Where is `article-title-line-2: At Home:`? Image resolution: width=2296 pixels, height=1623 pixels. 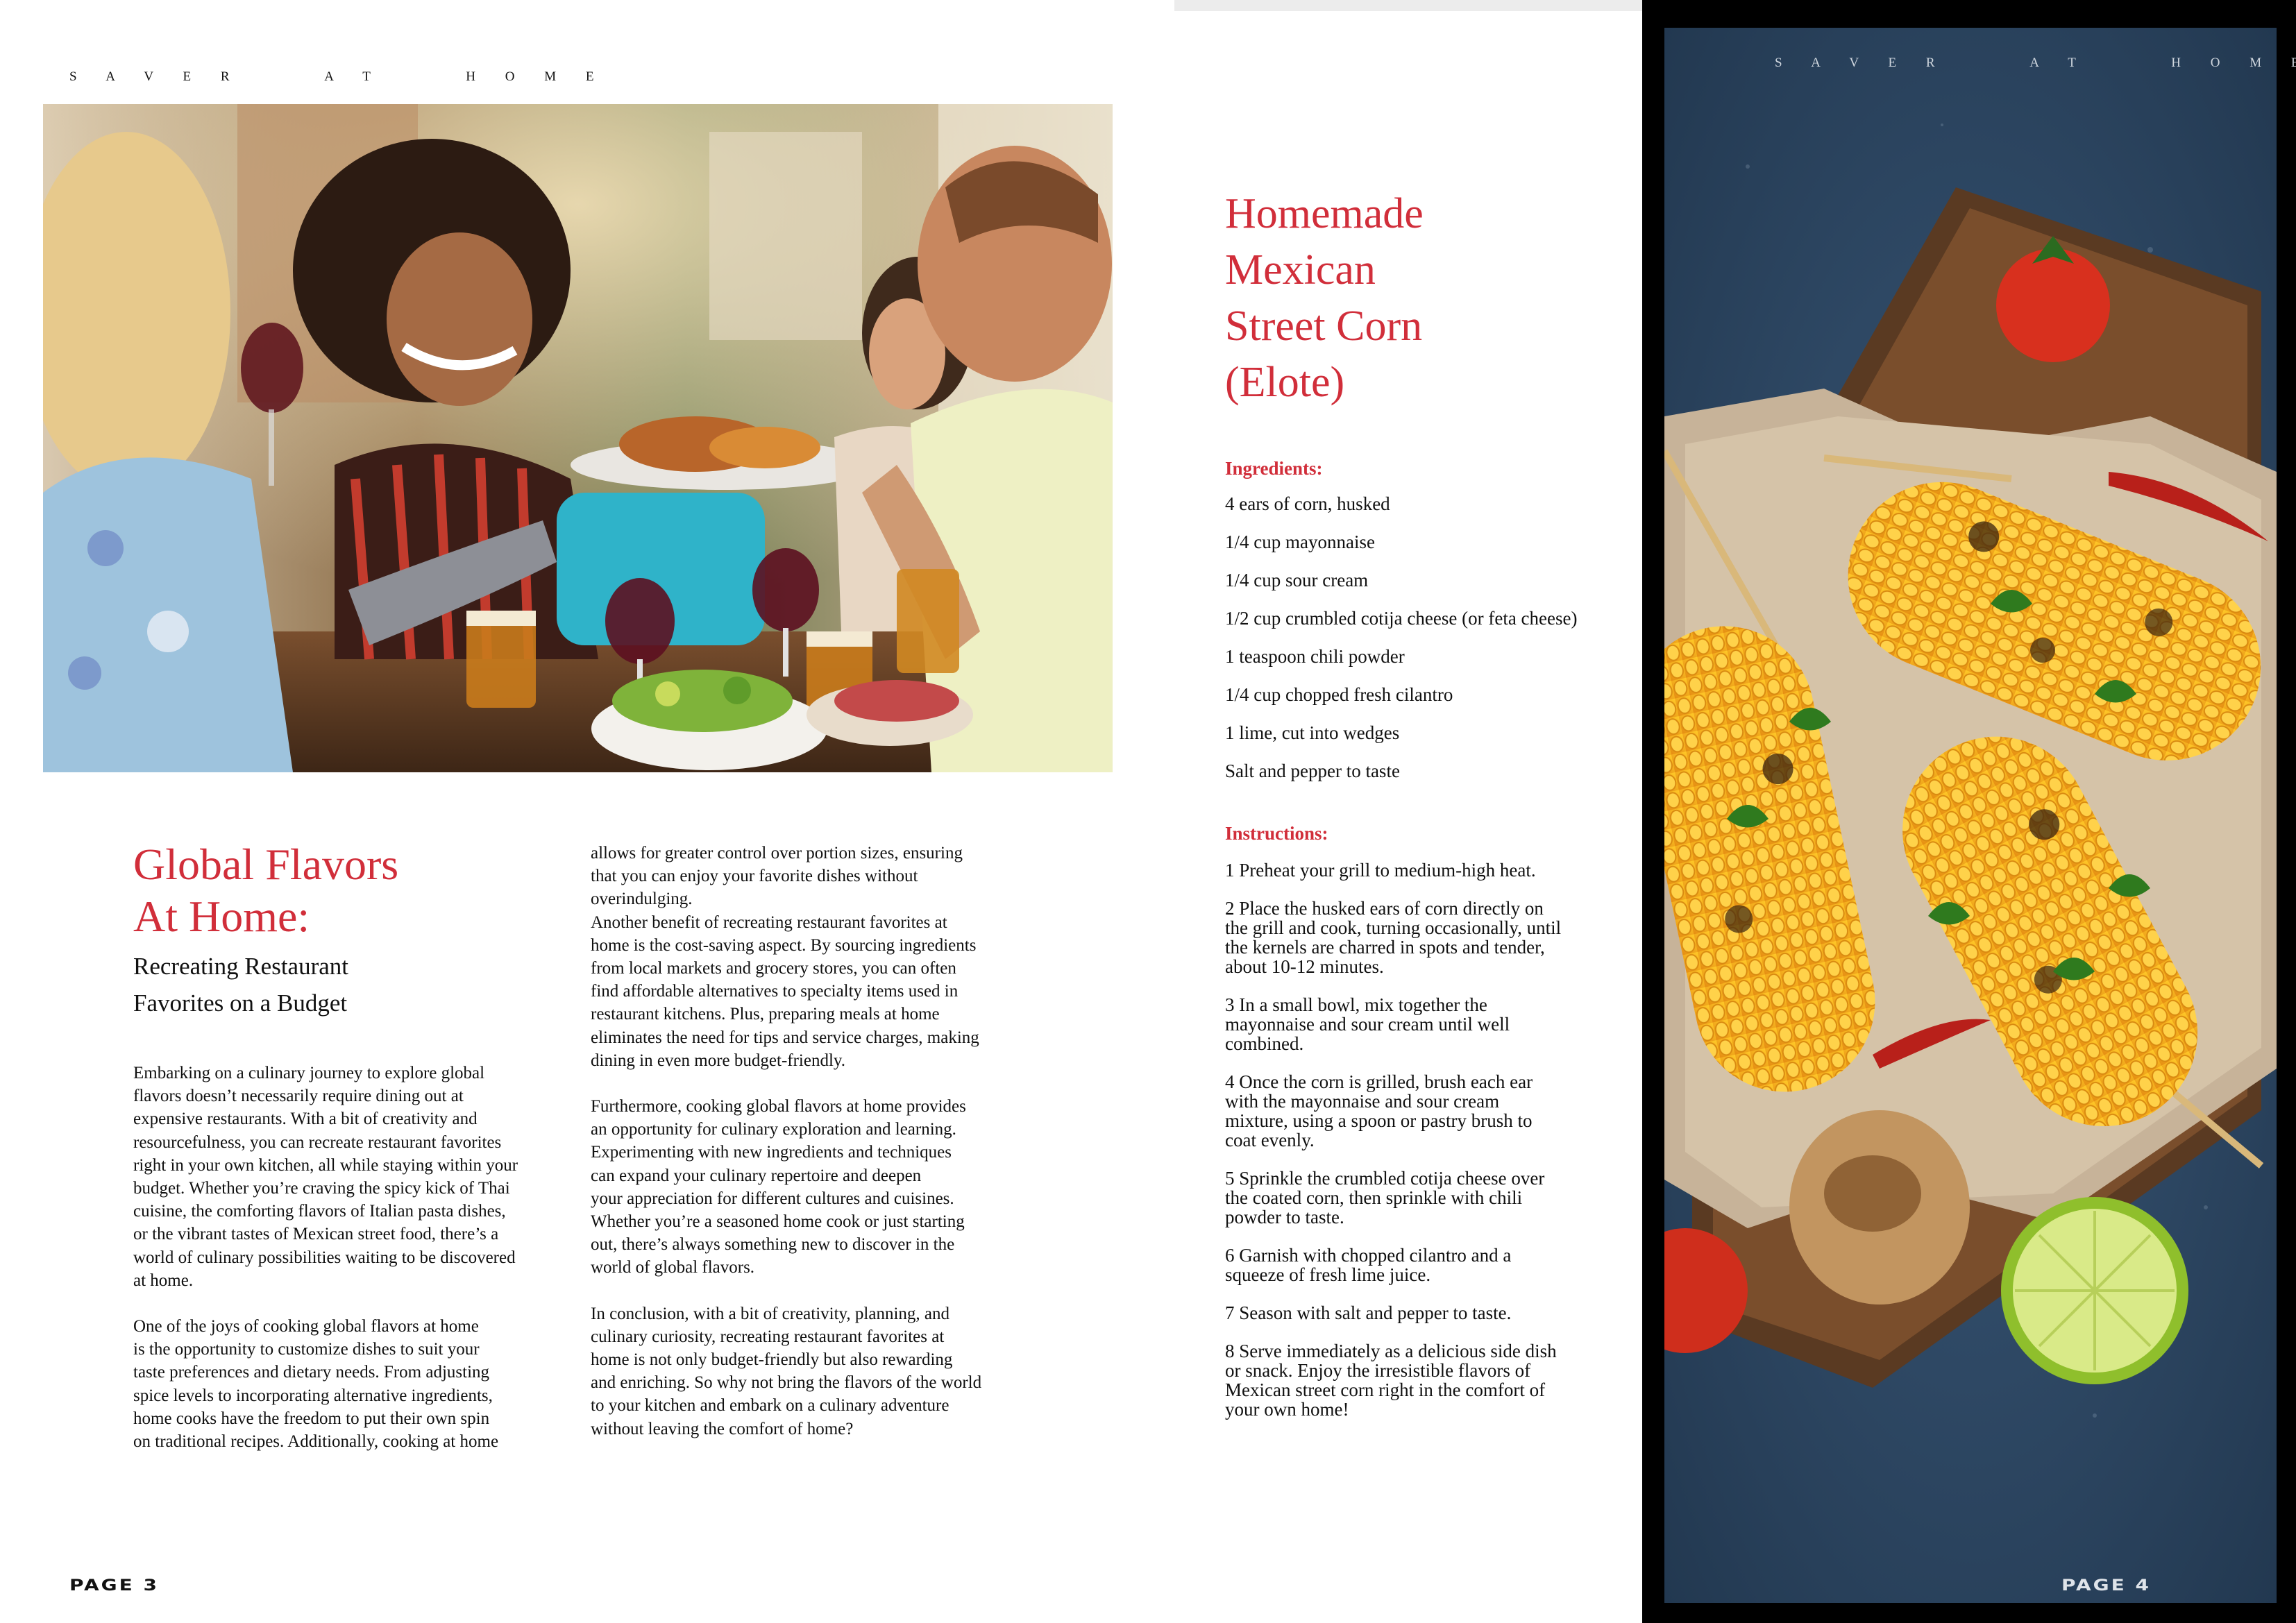 article-title-line-2: At Home: is located at coordinates (221, 917).